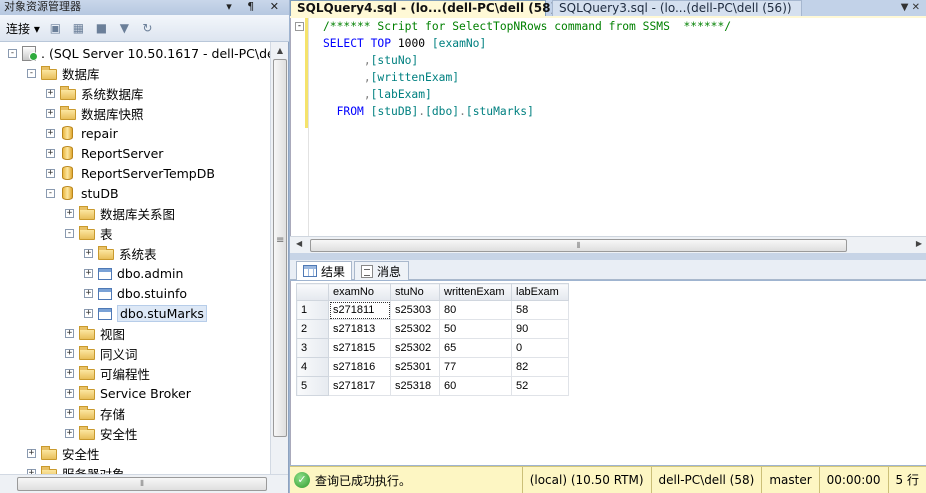  What do you see at coordinates (145, 393) in the screenshot?
I see `tree-node-label: Service Broker` at bounding box center [145, 393].